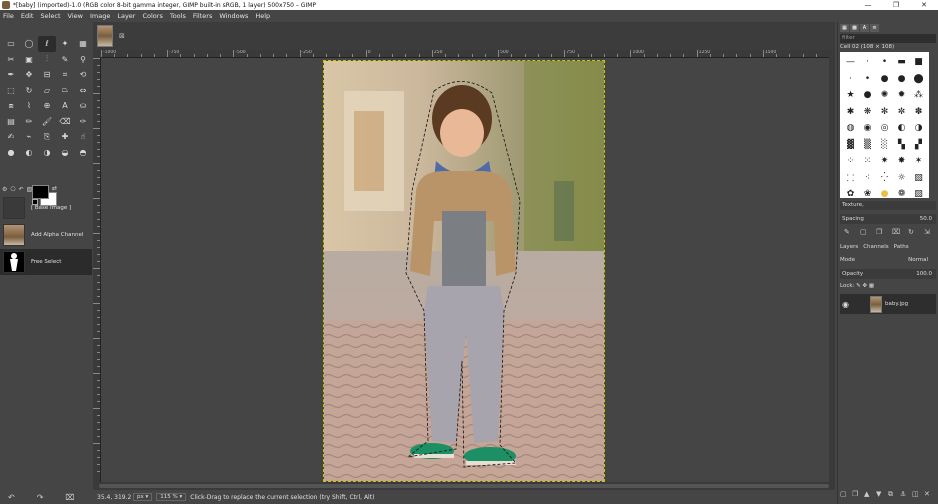 The height and width of the screenshot is (504, 938). Describe the element at coordinates (844, 28) in the screenshot. I see `brushes-tab-icon: ▦` at that location.